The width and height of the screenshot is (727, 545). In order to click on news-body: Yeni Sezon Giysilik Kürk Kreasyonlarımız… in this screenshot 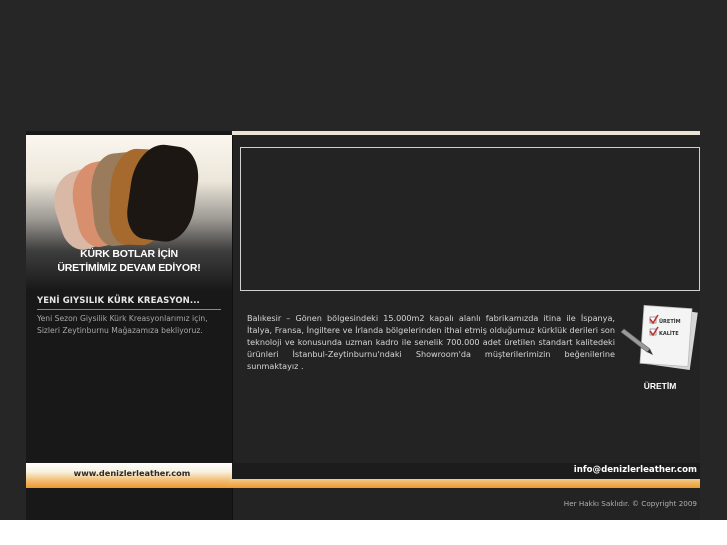, I will do `click(122, 324)`.